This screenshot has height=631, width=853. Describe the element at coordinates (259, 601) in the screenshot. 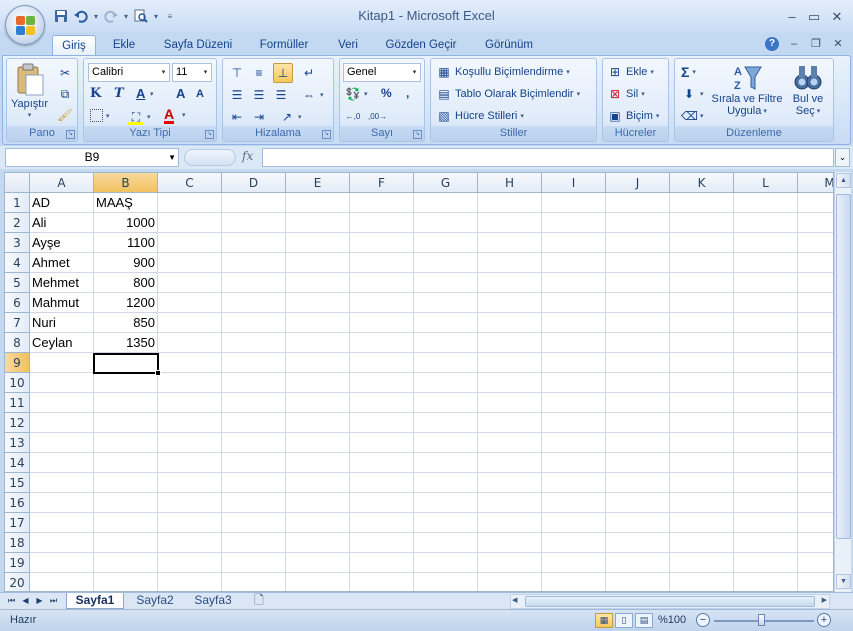

I see `insert-sheet-icon: 🗋` at that location.